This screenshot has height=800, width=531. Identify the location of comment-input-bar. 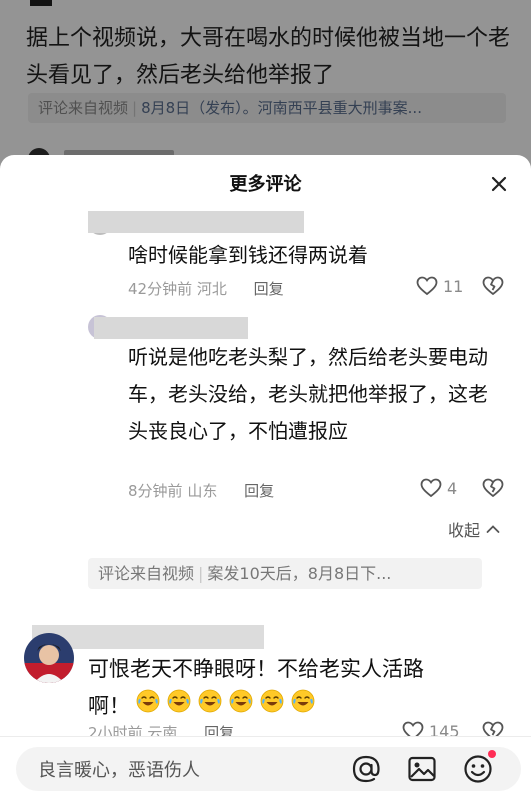
(265, 768).